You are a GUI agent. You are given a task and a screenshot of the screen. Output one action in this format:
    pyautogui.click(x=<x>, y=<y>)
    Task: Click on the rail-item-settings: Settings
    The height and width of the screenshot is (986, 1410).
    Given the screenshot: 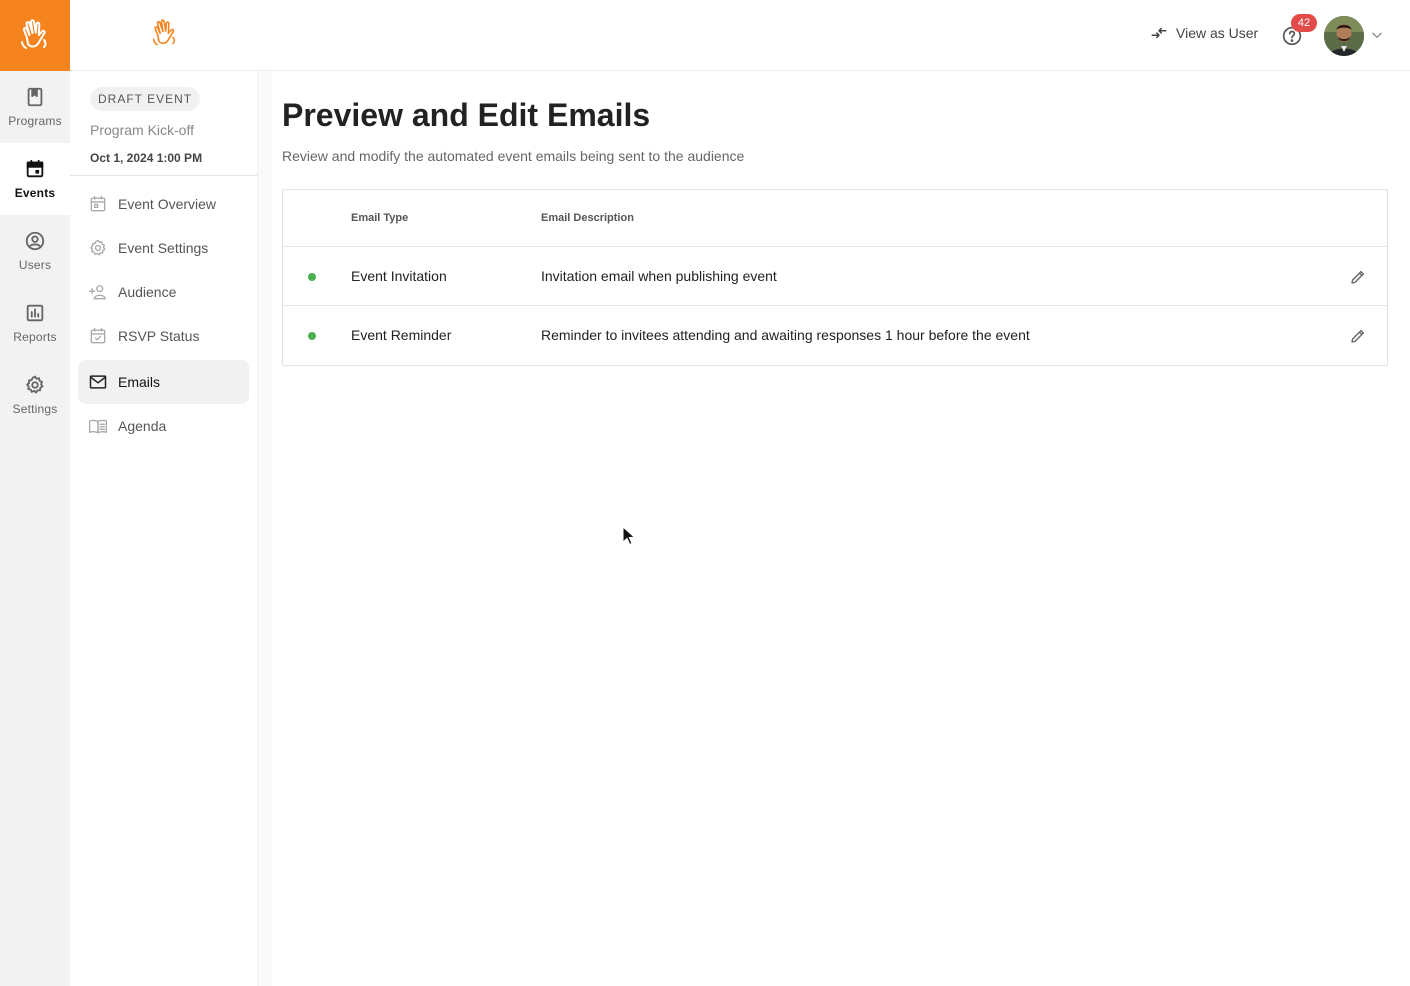 What is the action you would take?
    pyautogui.click(x=35, y=395)
    